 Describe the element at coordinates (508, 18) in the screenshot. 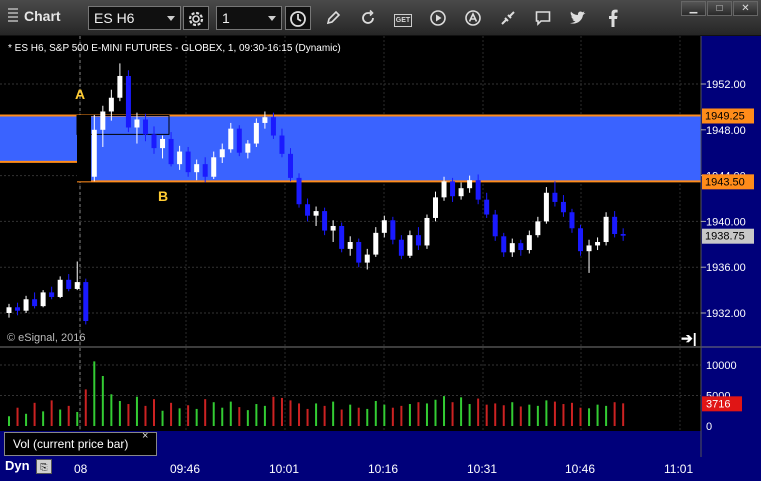

I see `link-button` at that location.